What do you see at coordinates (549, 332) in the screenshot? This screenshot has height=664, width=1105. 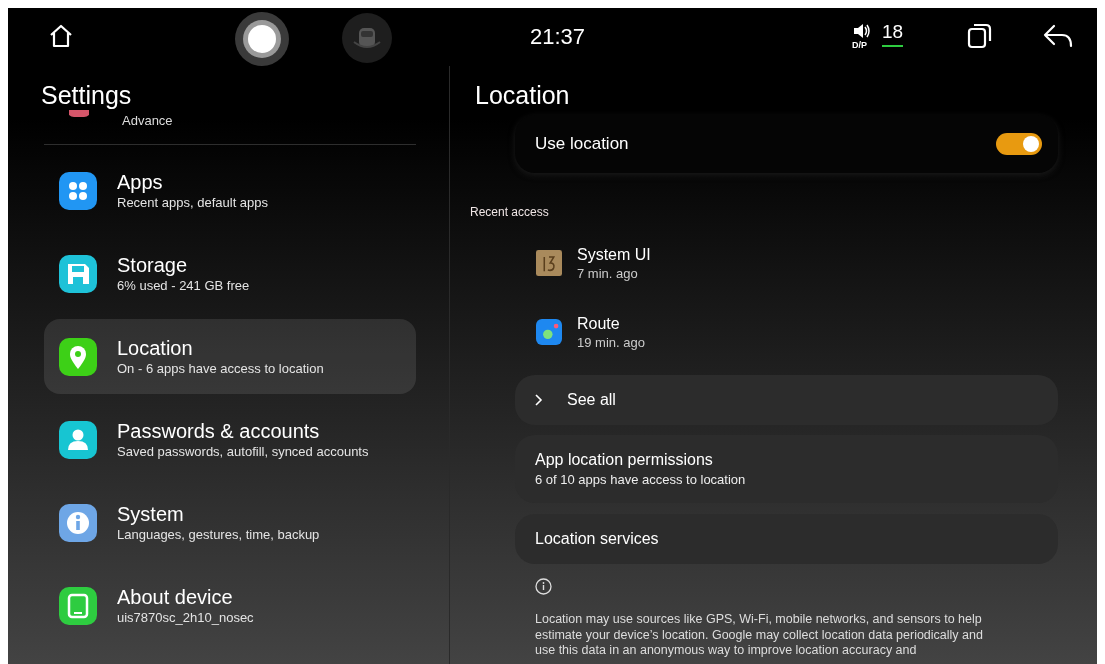 I see `map-app-icon` at bounding box center [549, 332].